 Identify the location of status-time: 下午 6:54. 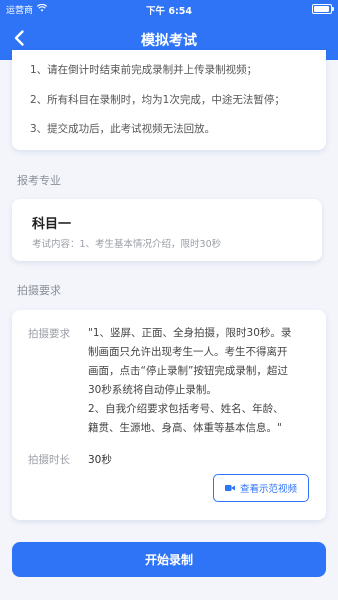
(169, 11).